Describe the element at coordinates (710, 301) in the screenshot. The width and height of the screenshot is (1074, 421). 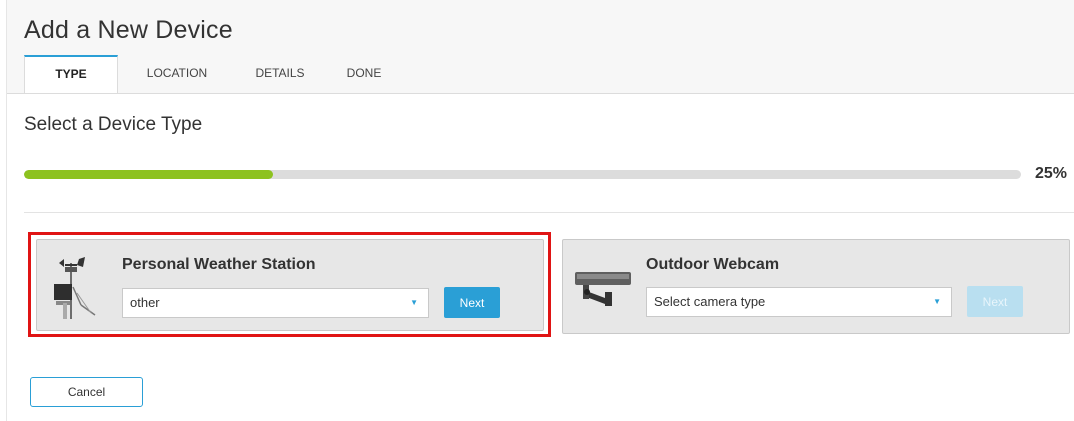
I see `select-value: Select camera type` at that location.